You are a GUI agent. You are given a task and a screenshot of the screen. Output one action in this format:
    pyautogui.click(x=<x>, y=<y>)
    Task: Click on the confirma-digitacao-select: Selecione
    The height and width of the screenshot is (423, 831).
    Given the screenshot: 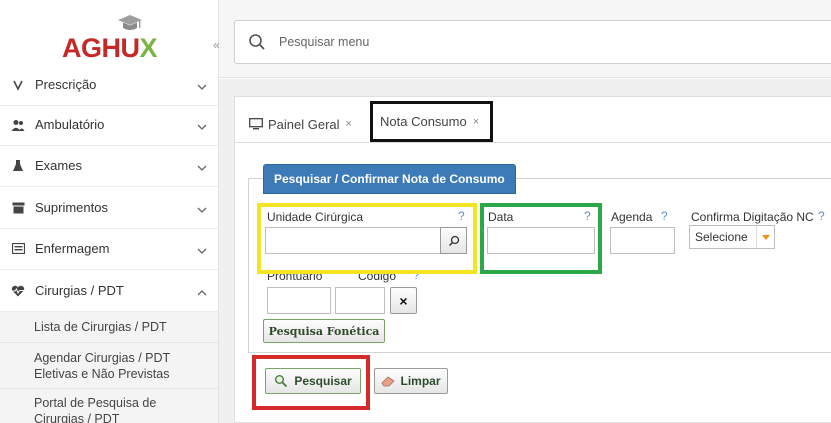 What is the action you would take?
    pyautogui.click(x=732, y=237)
    